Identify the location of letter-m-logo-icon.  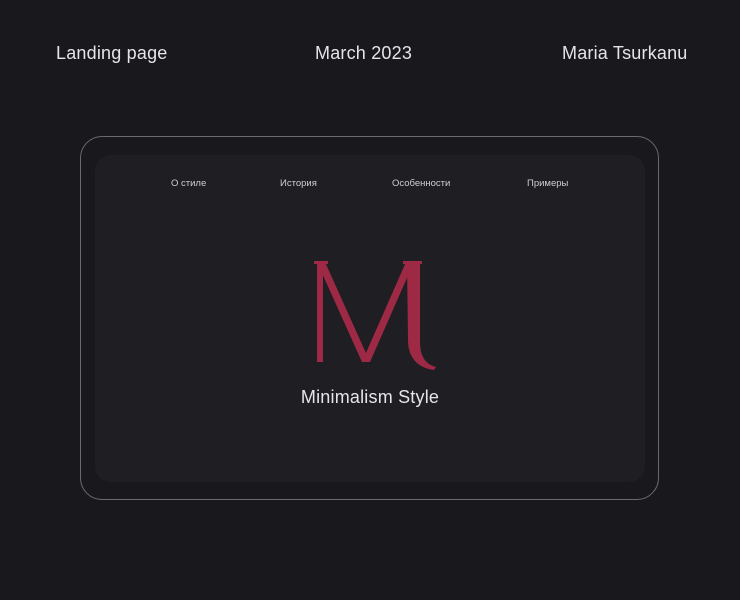
(375, 315).